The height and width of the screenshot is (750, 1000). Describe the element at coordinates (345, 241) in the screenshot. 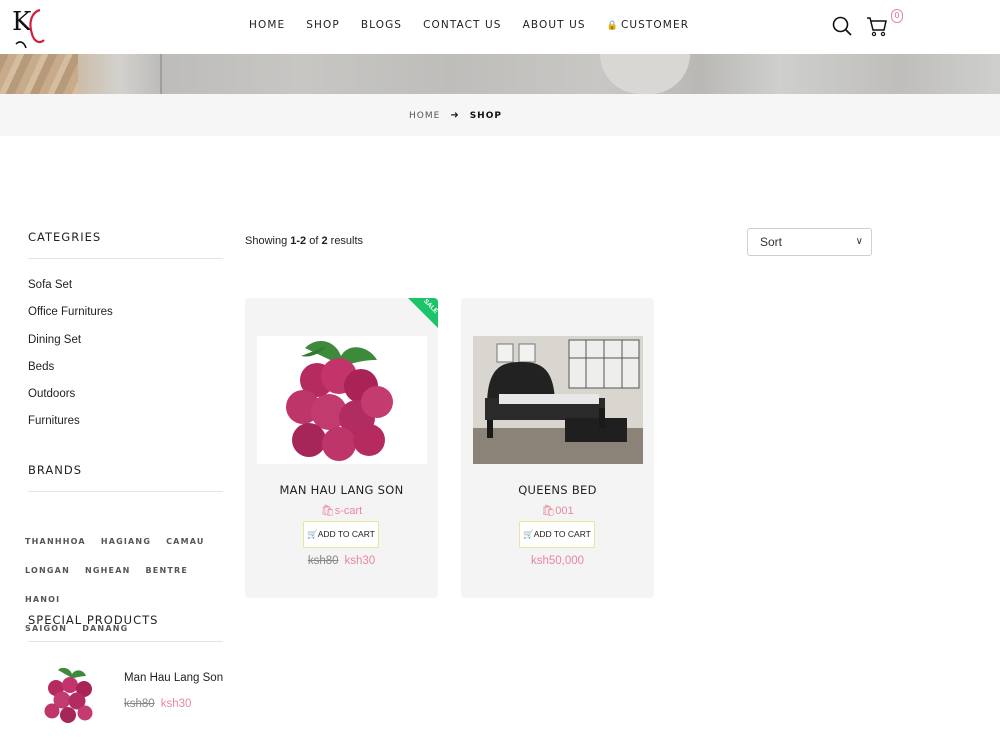

I see `results-suffix: results` at that location.